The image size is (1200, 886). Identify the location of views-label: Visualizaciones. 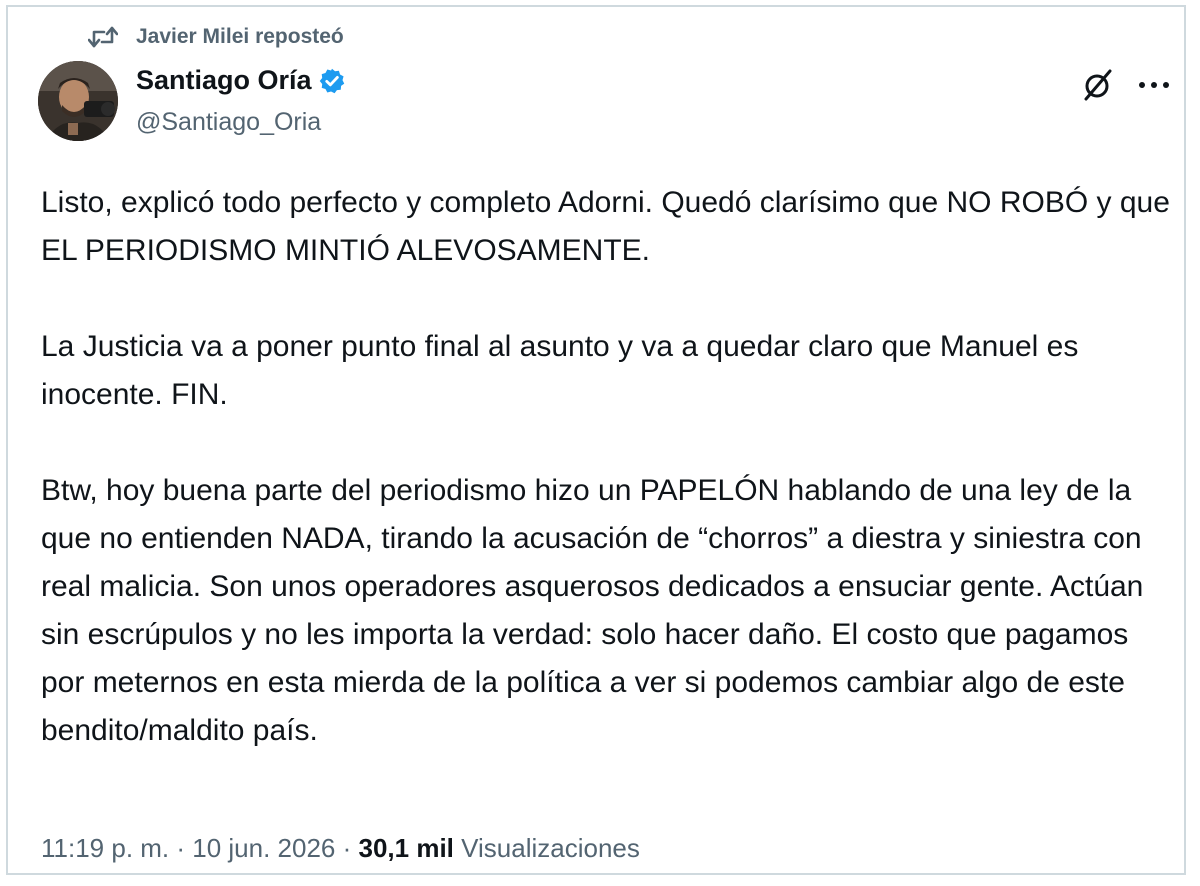
(550, 848).